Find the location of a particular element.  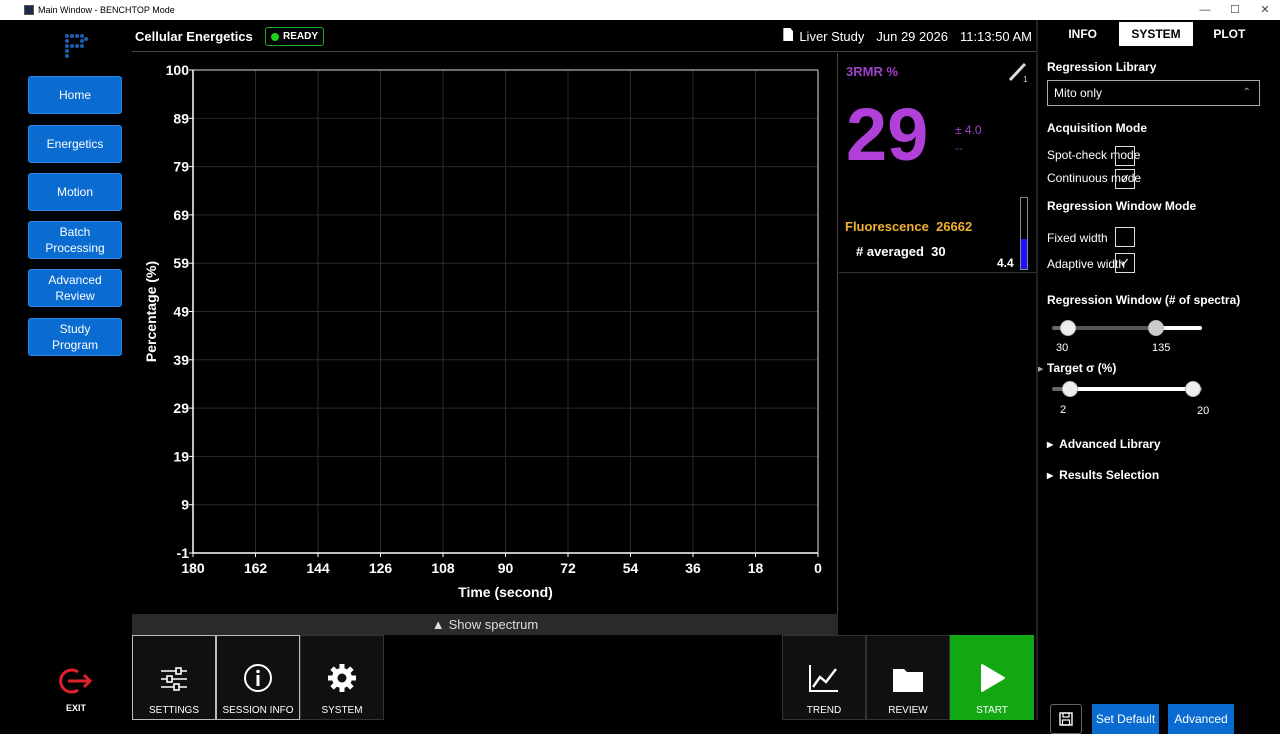

target-sigma-min-value: 2 is located at coordinates (1063, 410).